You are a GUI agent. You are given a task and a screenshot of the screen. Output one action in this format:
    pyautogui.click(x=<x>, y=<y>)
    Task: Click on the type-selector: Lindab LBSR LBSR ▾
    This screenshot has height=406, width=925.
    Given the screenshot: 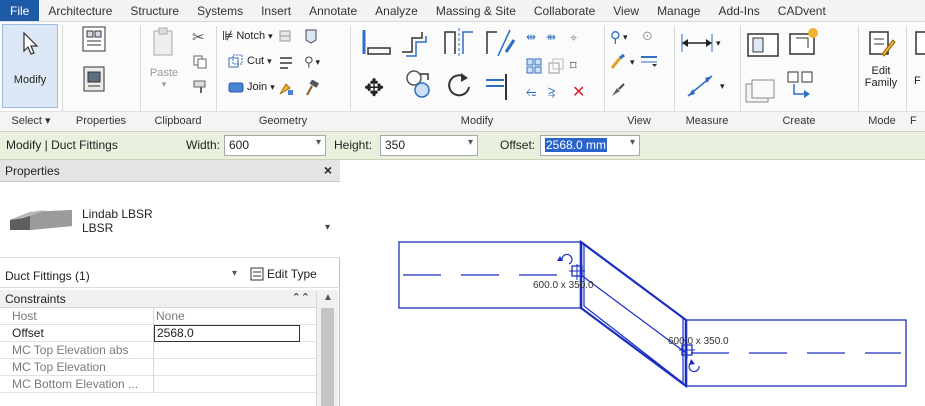 What is the action you would take?
    pyautogui.click(x=170, y=220)
    